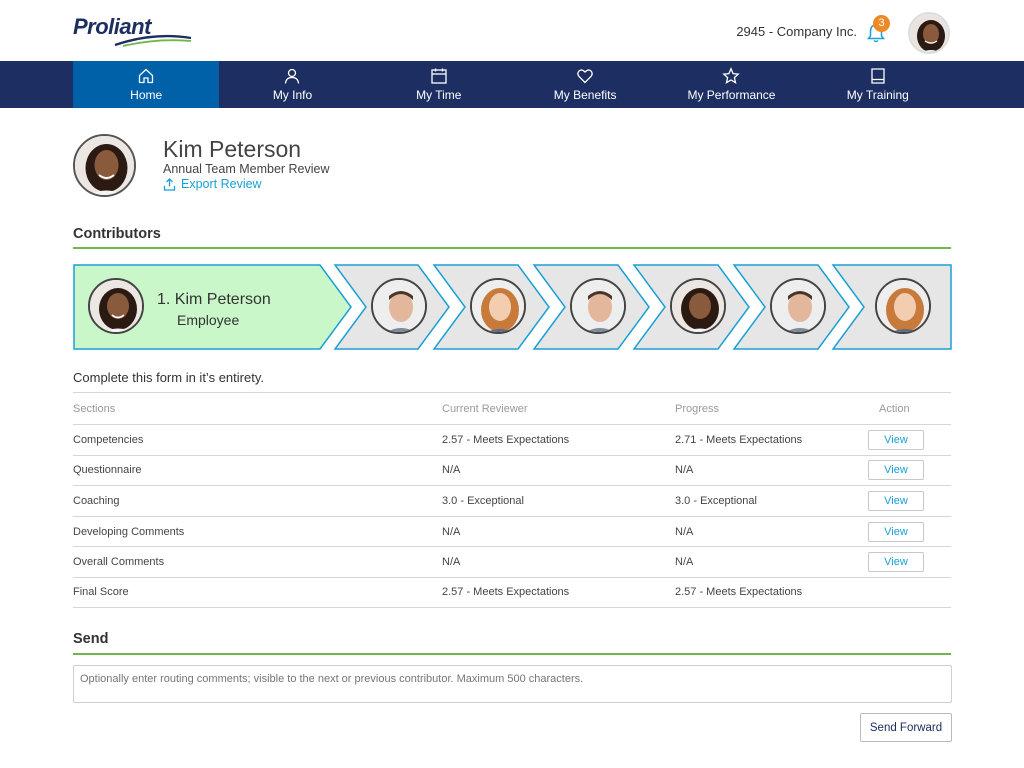  Describe the element at coordinates (483, 500) in the screenshot. I see `current-reviewer-value: 3.0 - Exceptional` at that location.